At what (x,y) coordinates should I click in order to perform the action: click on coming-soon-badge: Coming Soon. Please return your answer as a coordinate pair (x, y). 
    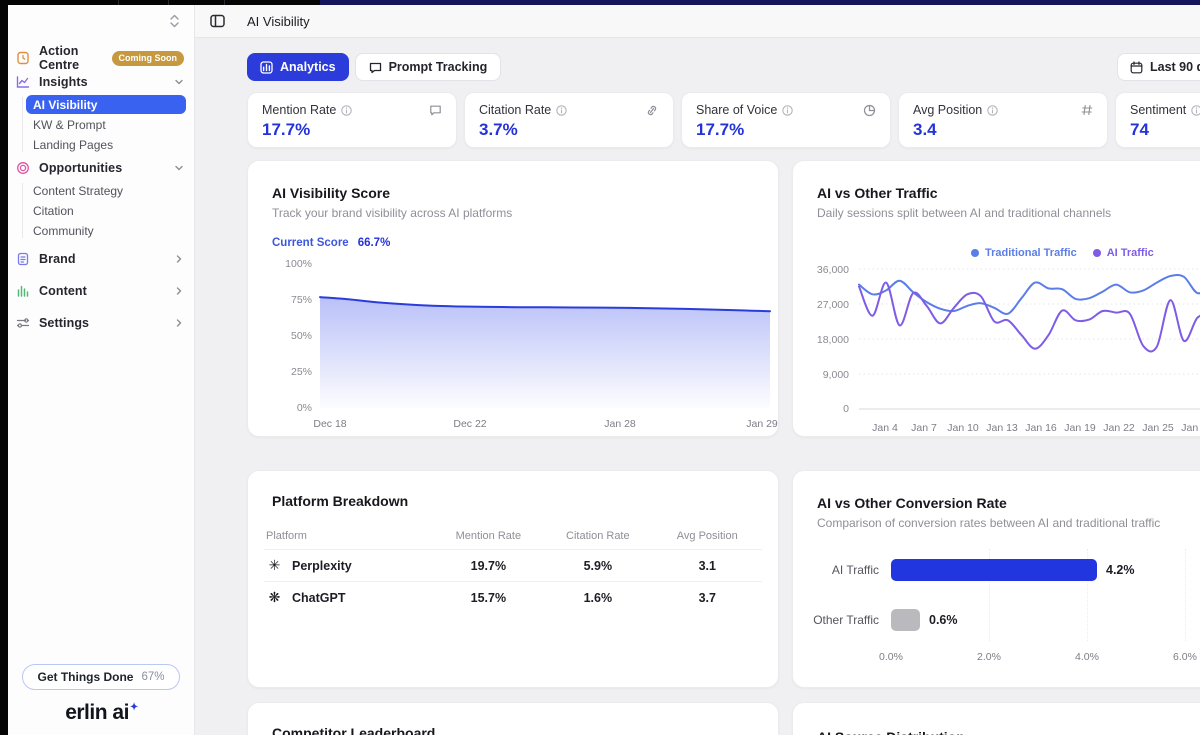
    Looking at the image, I should click on (147, 58).